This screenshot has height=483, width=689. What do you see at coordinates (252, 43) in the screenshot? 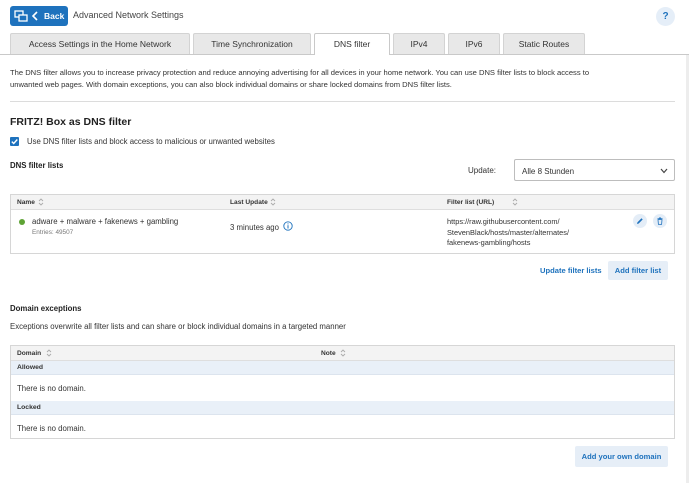
I see `tab-time-sync: Time Synchronization` at bounding box center [252, 43].